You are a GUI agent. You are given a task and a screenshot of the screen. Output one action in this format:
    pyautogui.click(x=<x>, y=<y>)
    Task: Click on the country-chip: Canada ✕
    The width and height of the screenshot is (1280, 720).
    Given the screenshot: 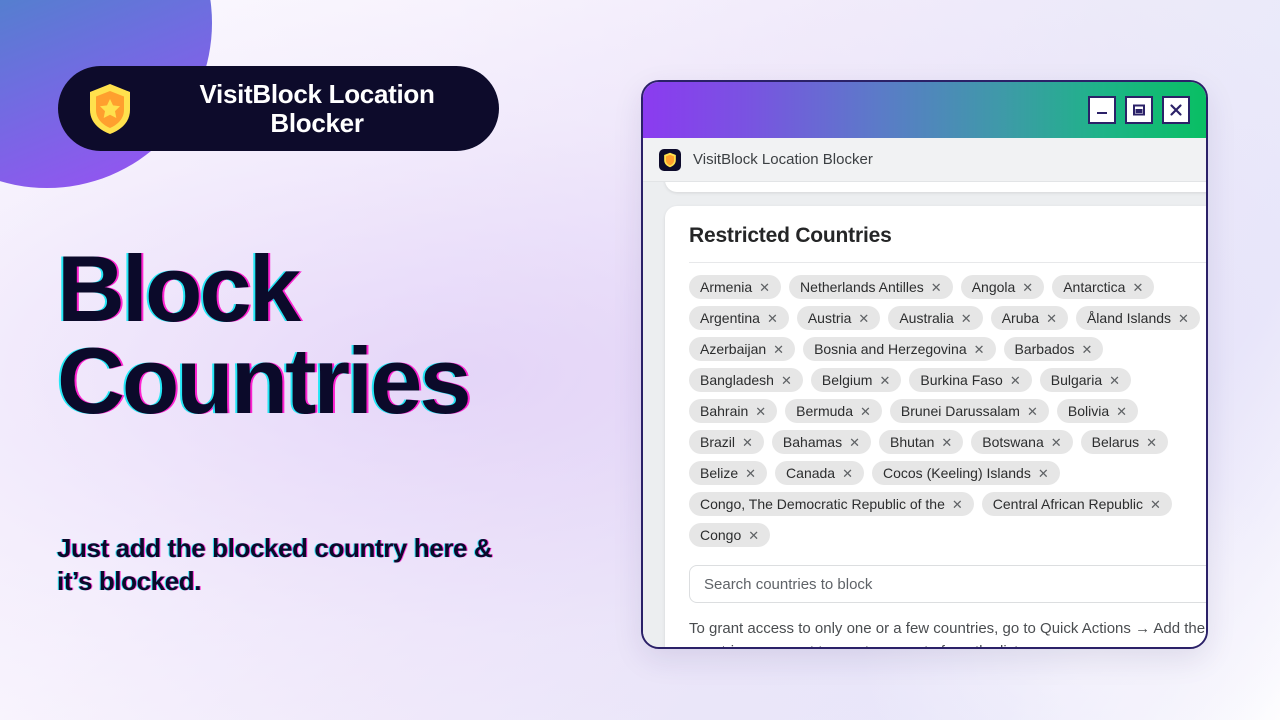 What is the action you would take?
    pyautogui.click(x=819, y=473)
    